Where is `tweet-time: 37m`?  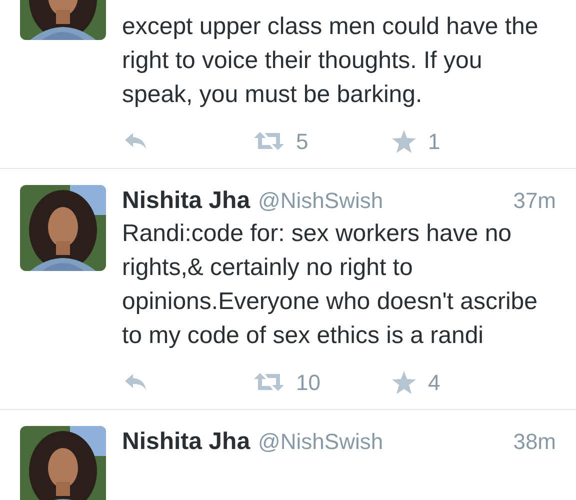
tweet-time: 37m is located at coordinates (534, 201).